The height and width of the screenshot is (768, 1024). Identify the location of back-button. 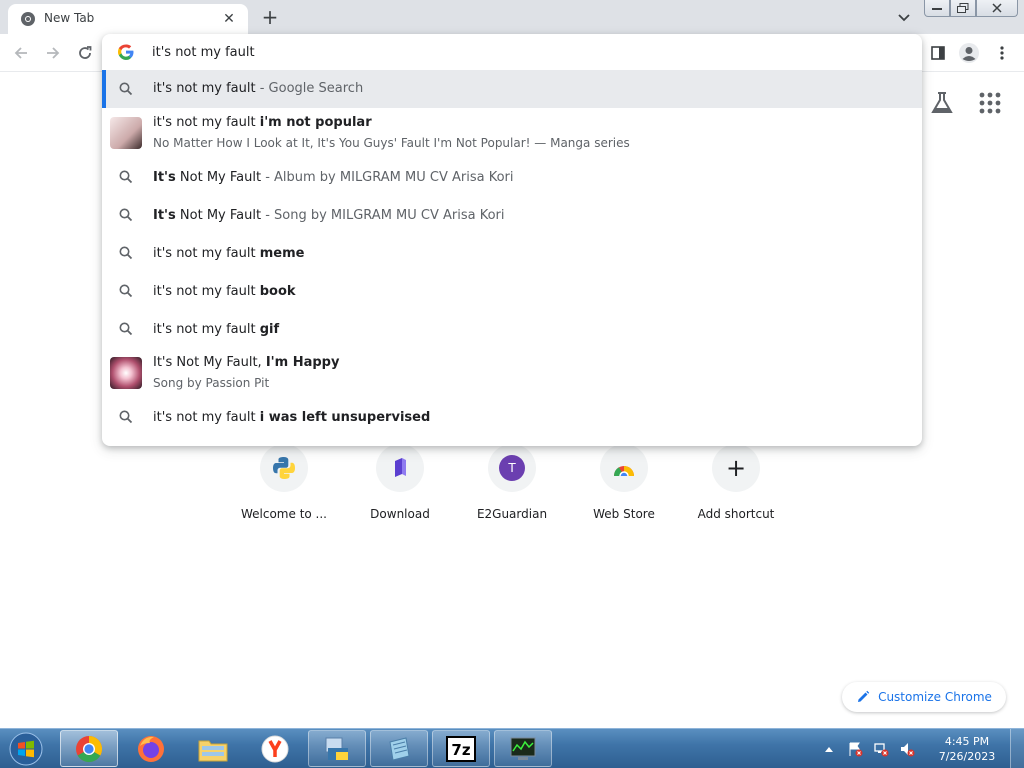
(21, 53).